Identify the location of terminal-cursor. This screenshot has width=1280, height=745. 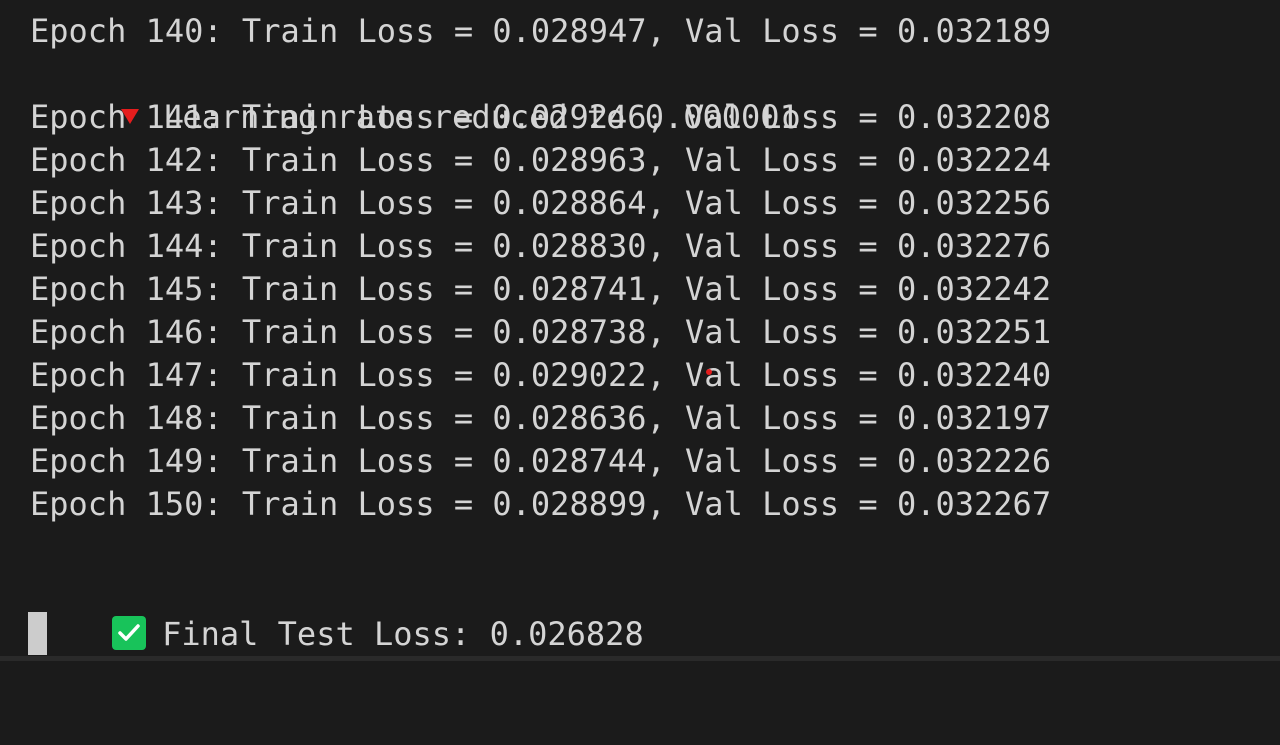
(37, 633).